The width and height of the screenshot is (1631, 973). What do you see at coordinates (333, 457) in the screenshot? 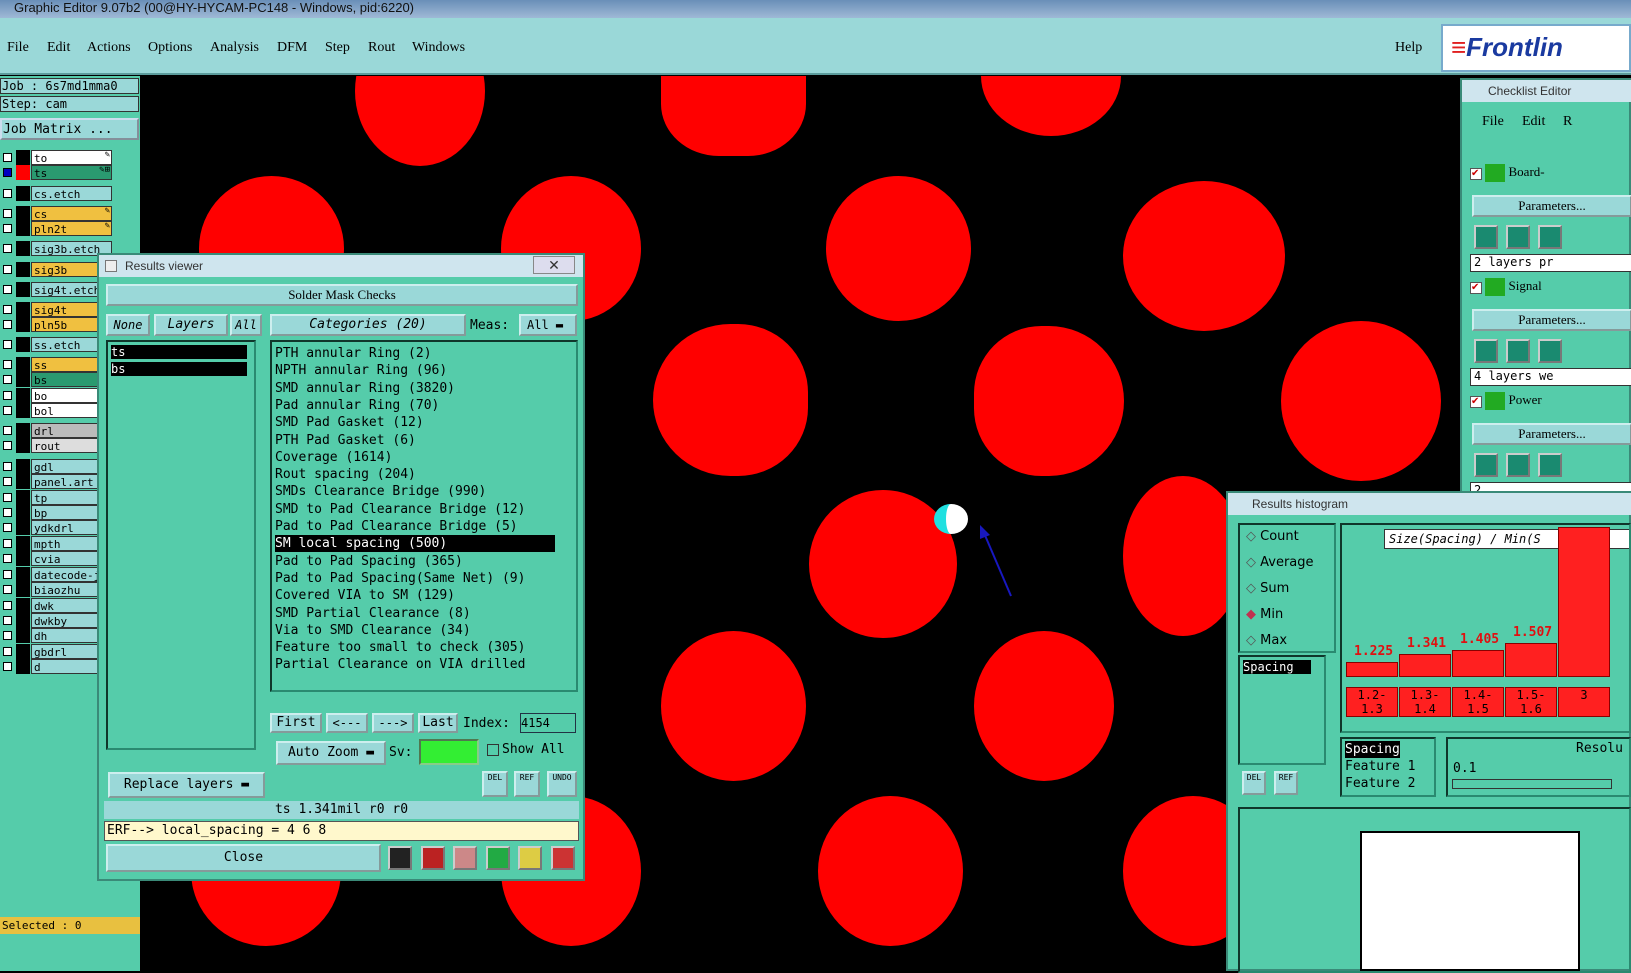
I see `category-item: Coverage (1614)` at bounding box center [333, 457].